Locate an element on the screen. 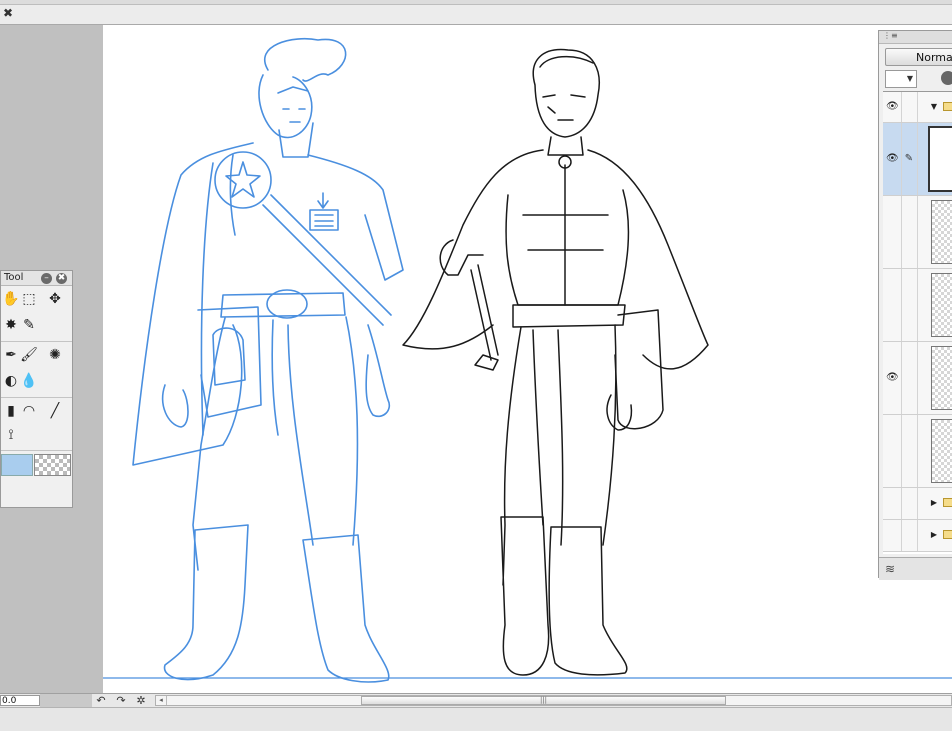 Image resolution: width=952 pixels, height=731 pixels. minimize-panel-icon: – is located at coordinates (46, 278).